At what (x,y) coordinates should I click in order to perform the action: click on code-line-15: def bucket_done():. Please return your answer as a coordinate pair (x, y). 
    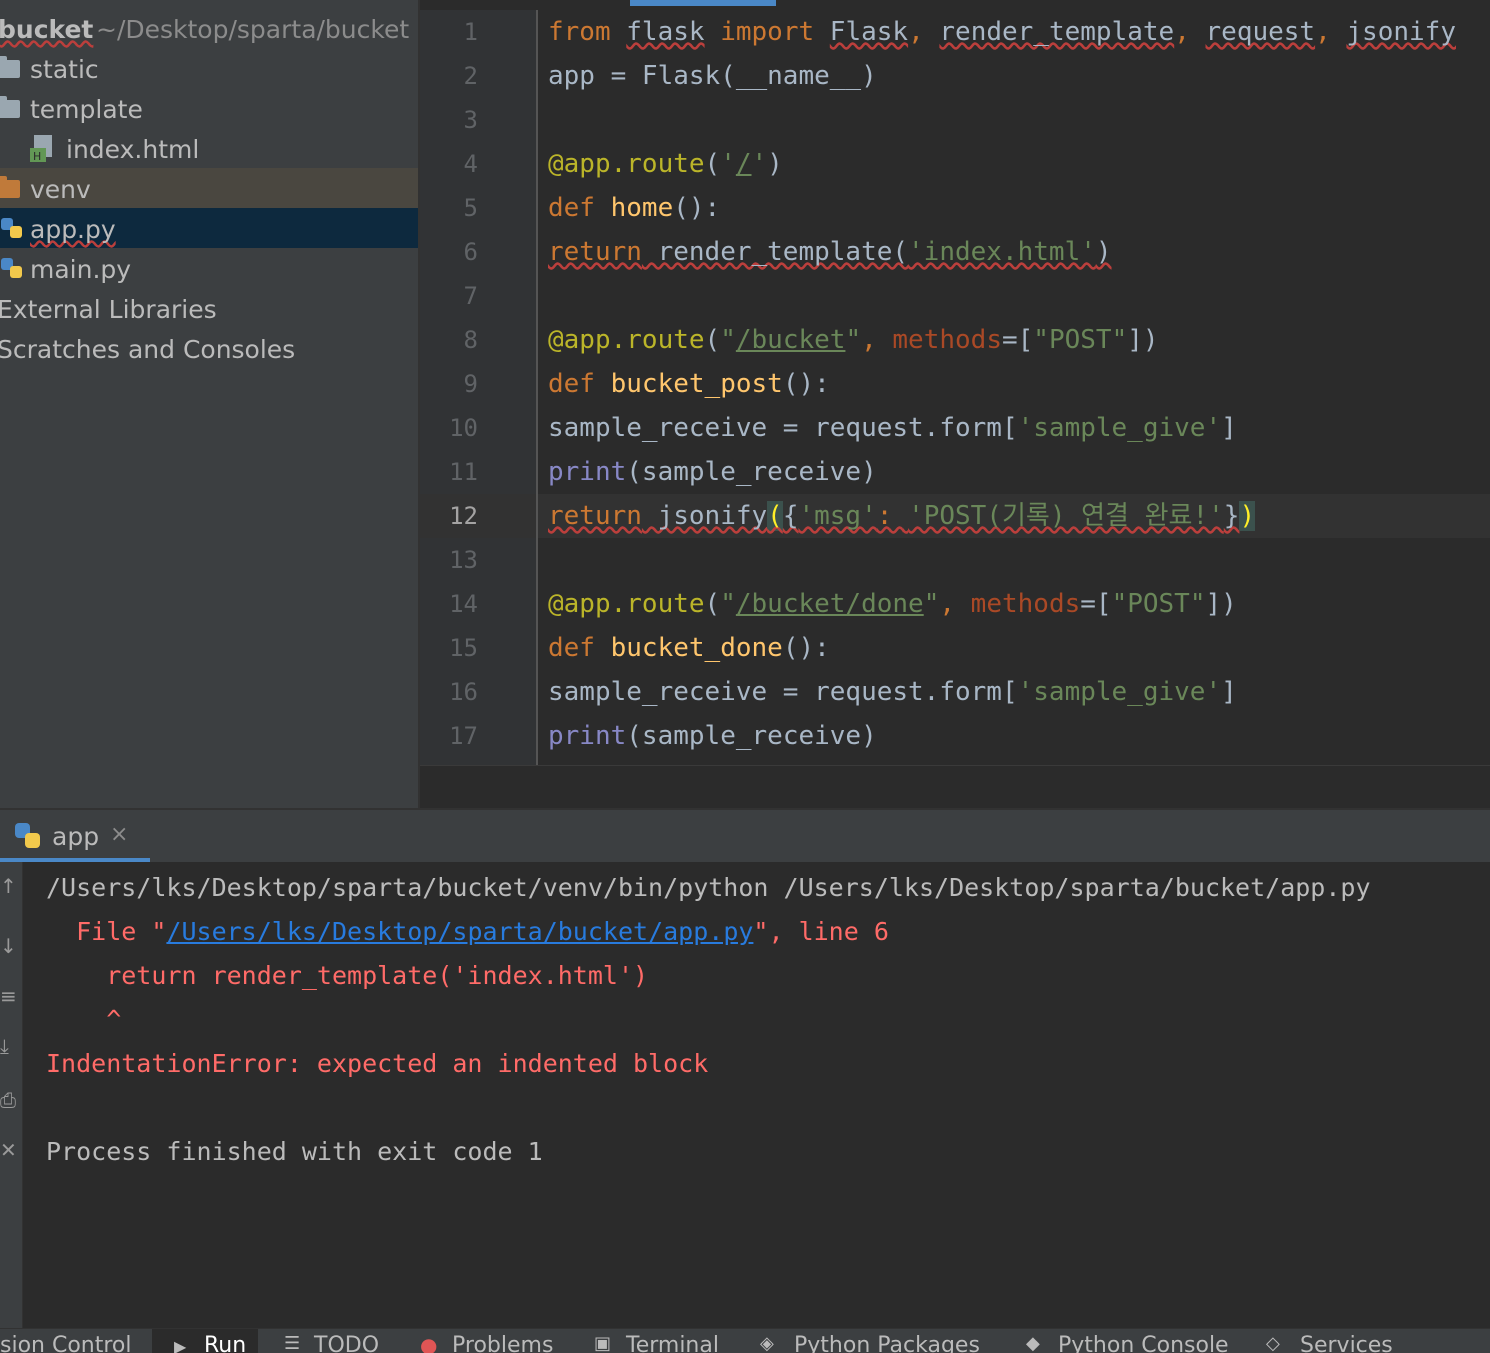
    Looking at the image, I should click on (689, 648).